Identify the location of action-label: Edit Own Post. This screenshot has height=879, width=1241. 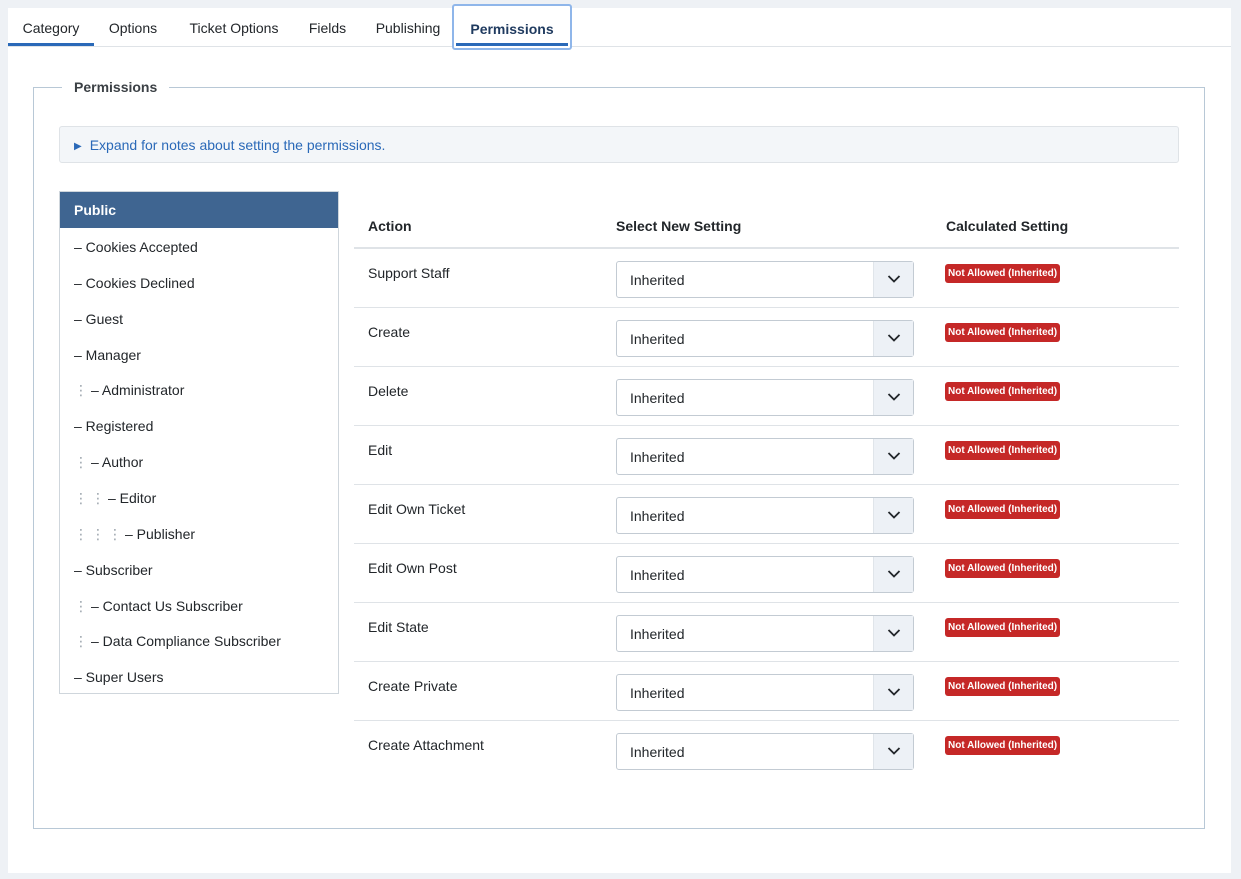
(412, 568).